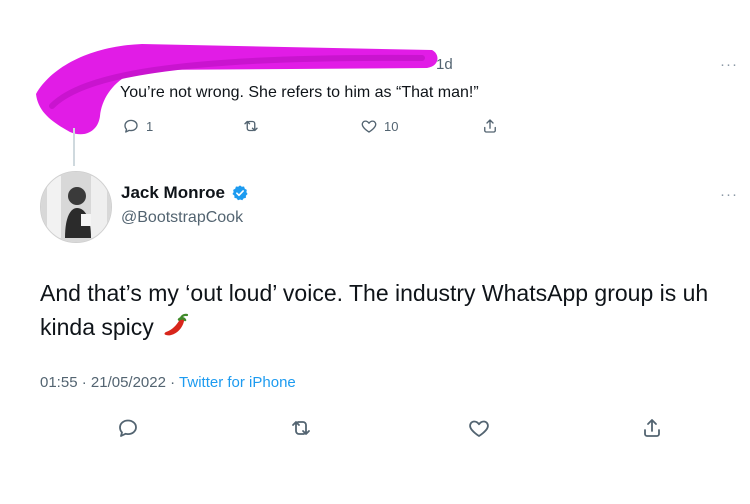 The width and height of the screenshot is (750, 504). I want to click on avatar, so click(76, 207).